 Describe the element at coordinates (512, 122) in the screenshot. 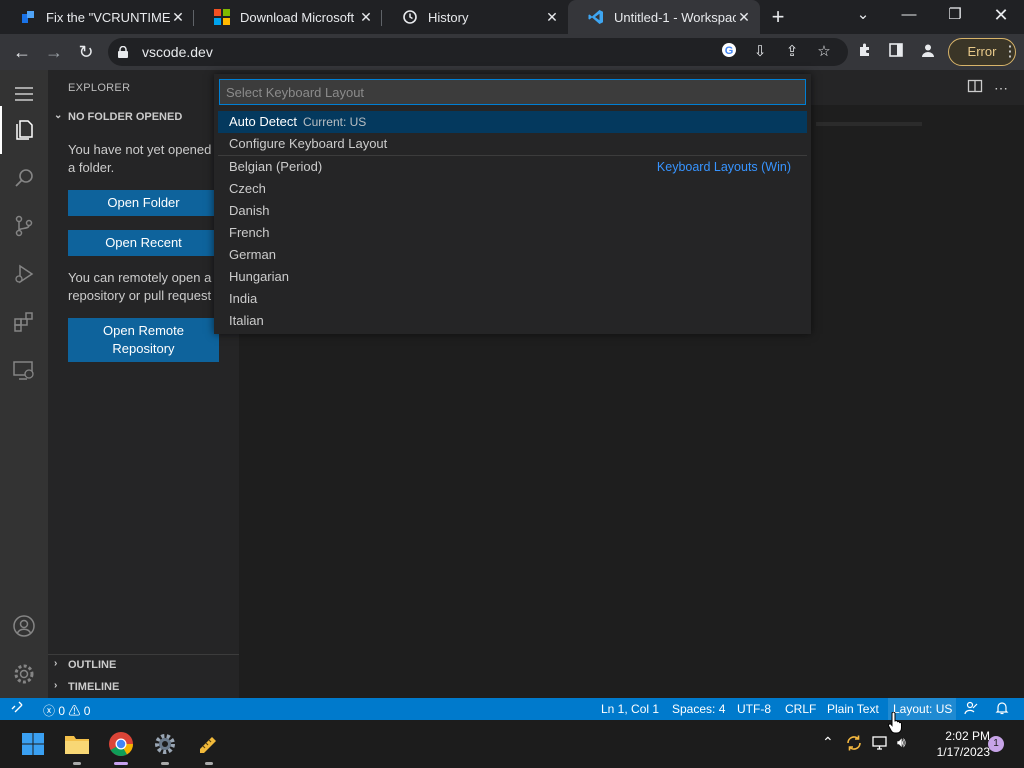

I see `quick-pick-item-auto-detect: Auto Detect Current: US` at that location.